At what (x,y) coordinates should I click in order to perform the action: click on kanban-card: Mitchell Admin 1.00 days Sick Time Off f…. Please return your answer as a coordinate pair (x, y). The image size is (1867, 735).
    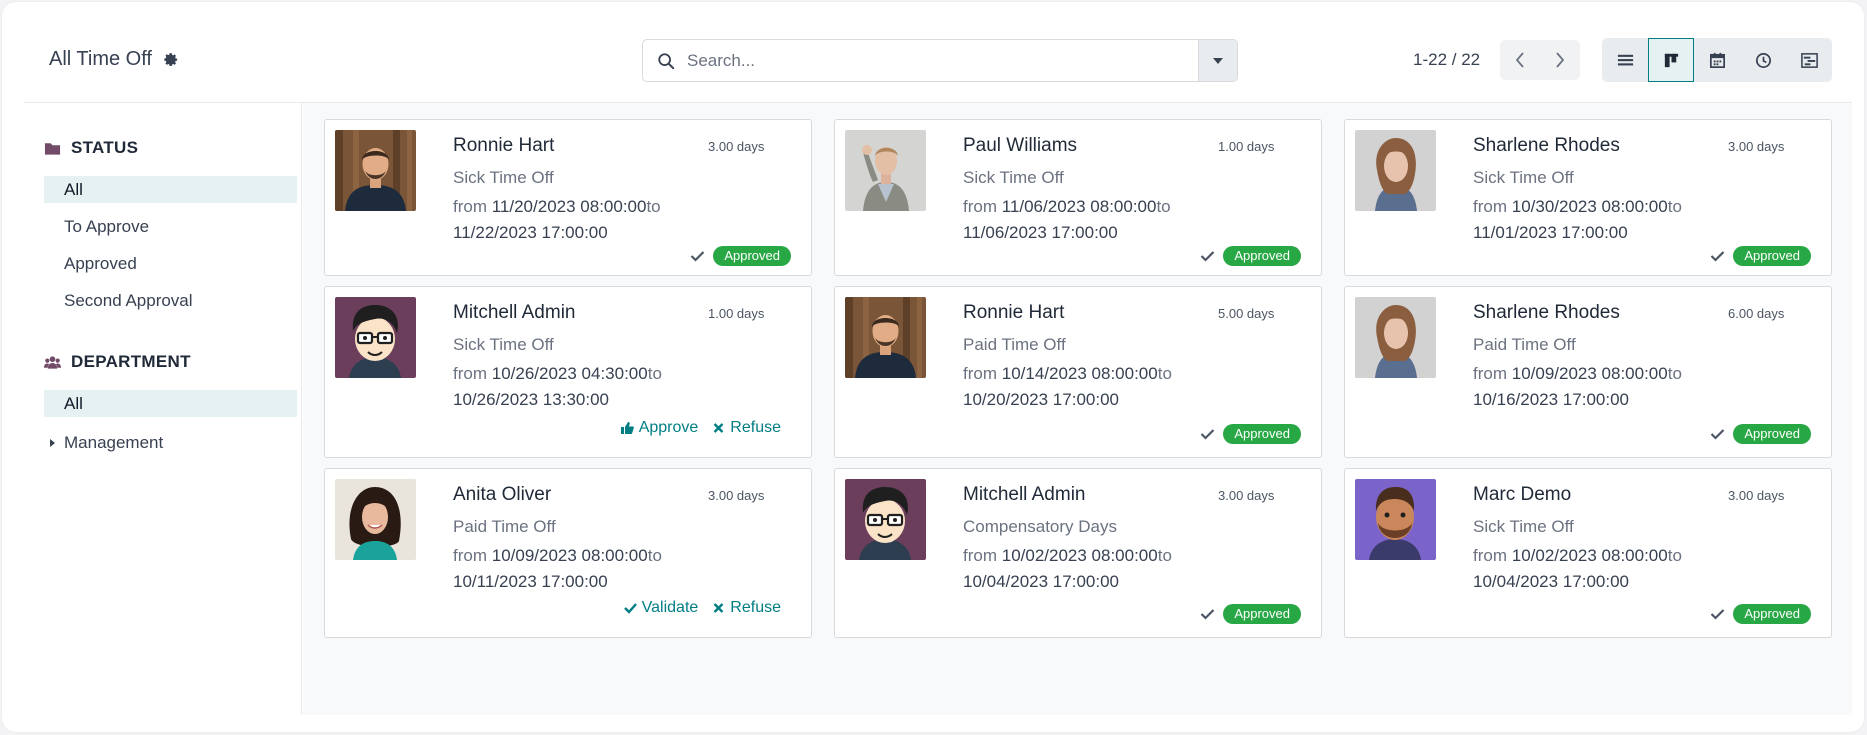
    Looking at the image, I should click on (568, 372).